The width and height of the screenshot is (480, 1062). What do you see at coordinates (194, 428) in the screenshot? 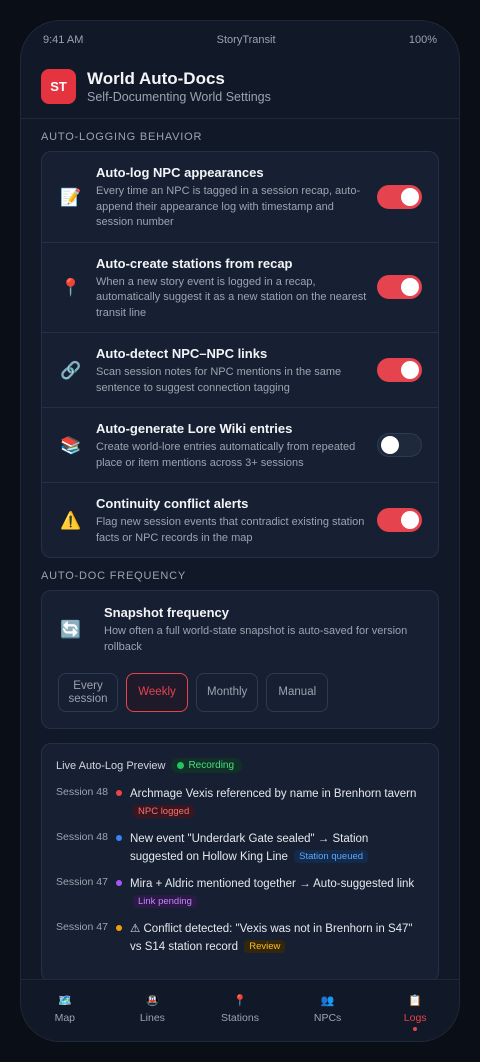
I see `setting-title: Auto-generate Lore Wiki entries` at bounding box center [194, 428].